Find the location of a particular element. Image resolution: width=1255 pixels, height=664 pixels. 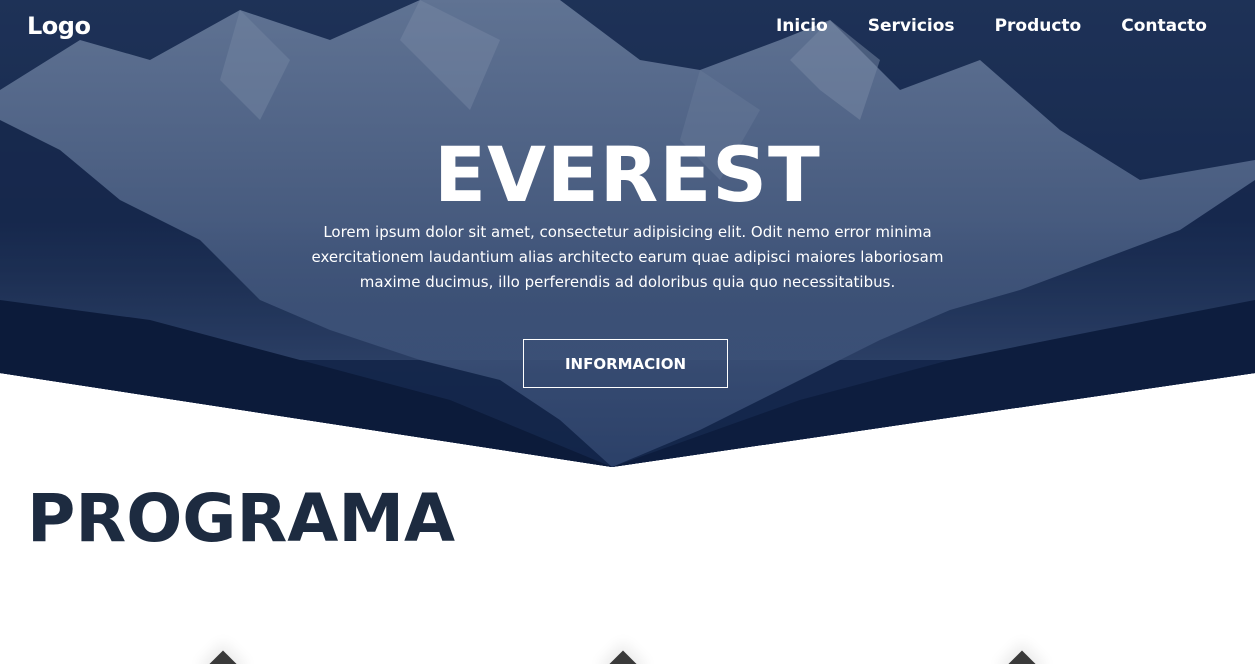

nav-item-contacto: Contacto is located at coordinates (1164, 26).